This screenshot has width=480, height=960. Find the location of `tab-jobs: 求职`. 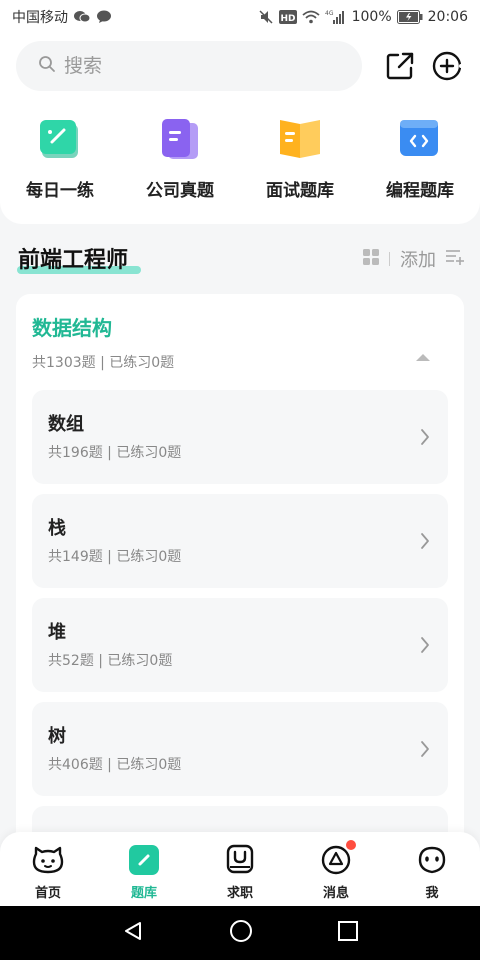

tab-jobs: 求职 is located at coordinates (240, 869).